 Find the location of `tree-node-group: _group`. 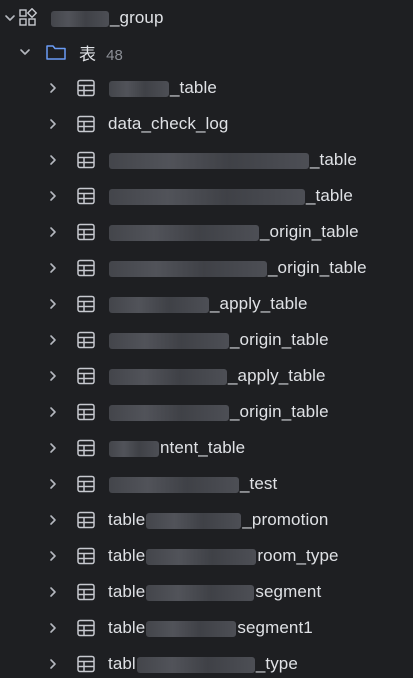

tree-node-group: _group is located at coordinates (206, 18).